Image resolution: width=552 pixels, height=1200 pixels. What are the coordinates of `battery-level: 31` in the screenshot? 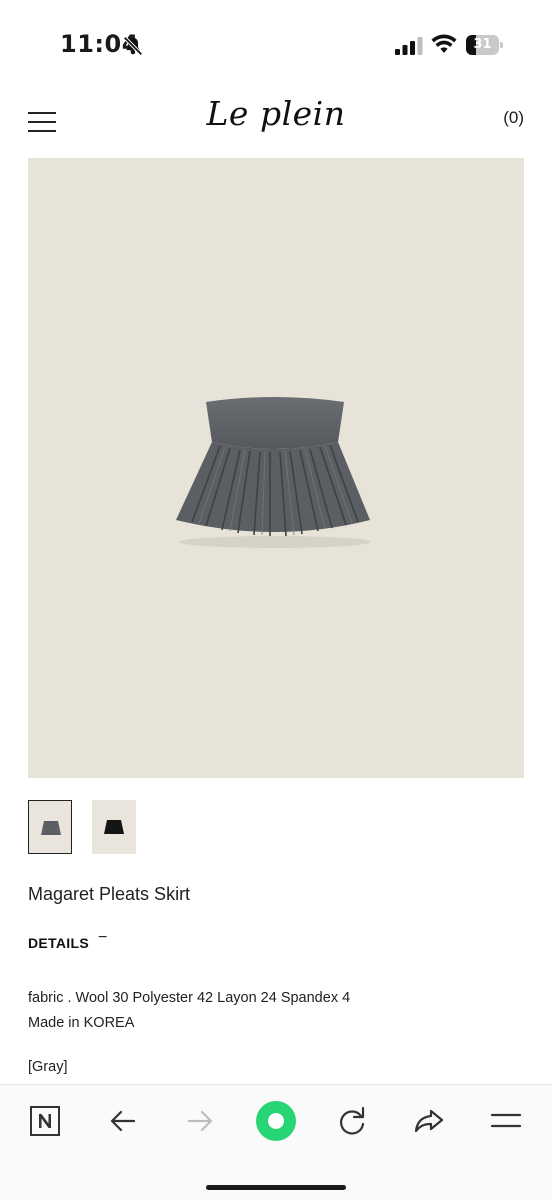 It's located at (482, 44).